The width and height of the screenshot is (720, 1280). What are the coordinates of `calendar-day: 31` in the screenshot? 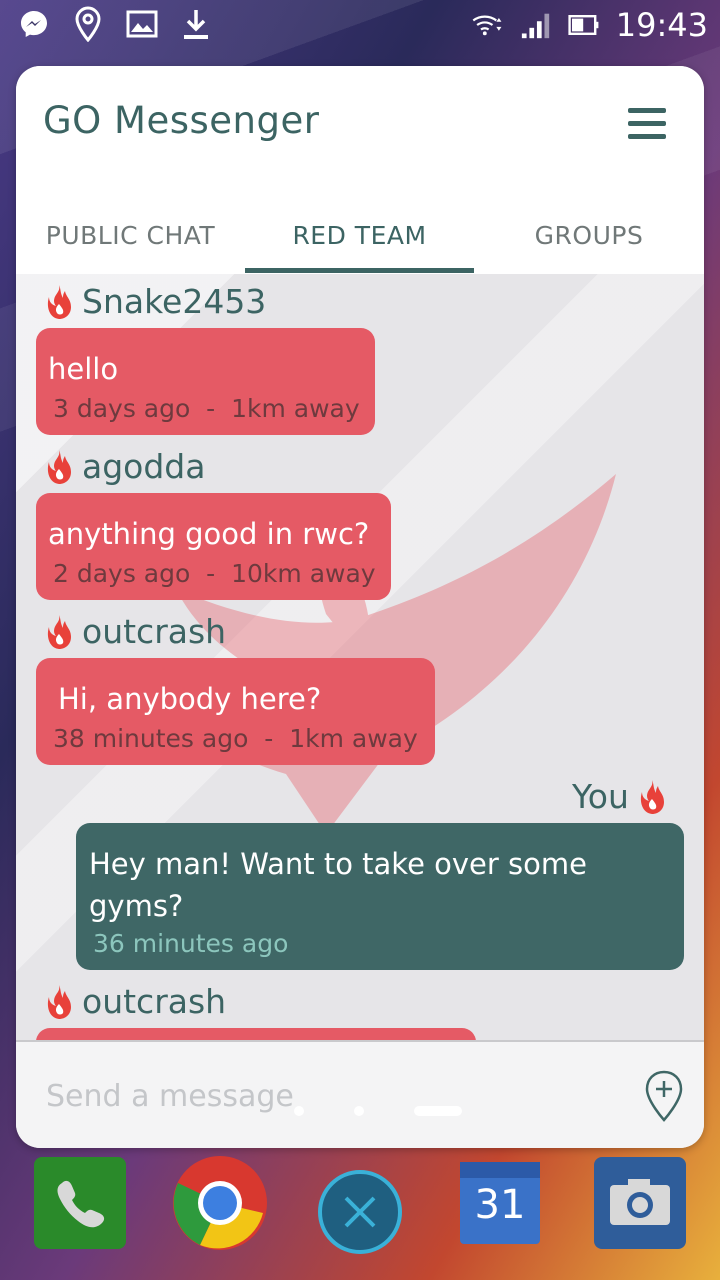 It's located at (500, 1205).